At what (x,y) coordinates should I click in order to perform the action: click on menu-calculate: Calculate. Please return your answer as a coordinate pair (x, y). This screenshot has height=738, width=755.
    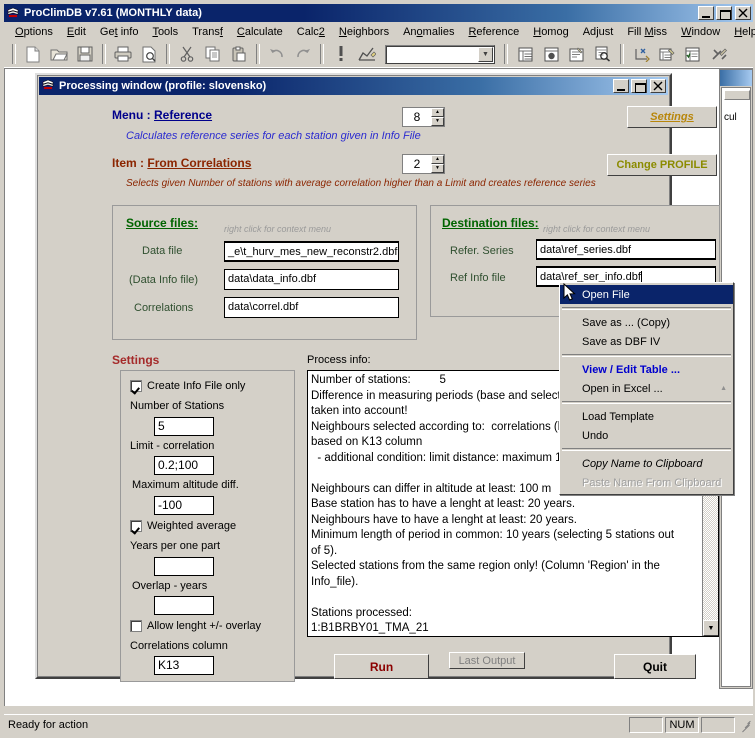
    Looking at the image, I should click on (260, 32).